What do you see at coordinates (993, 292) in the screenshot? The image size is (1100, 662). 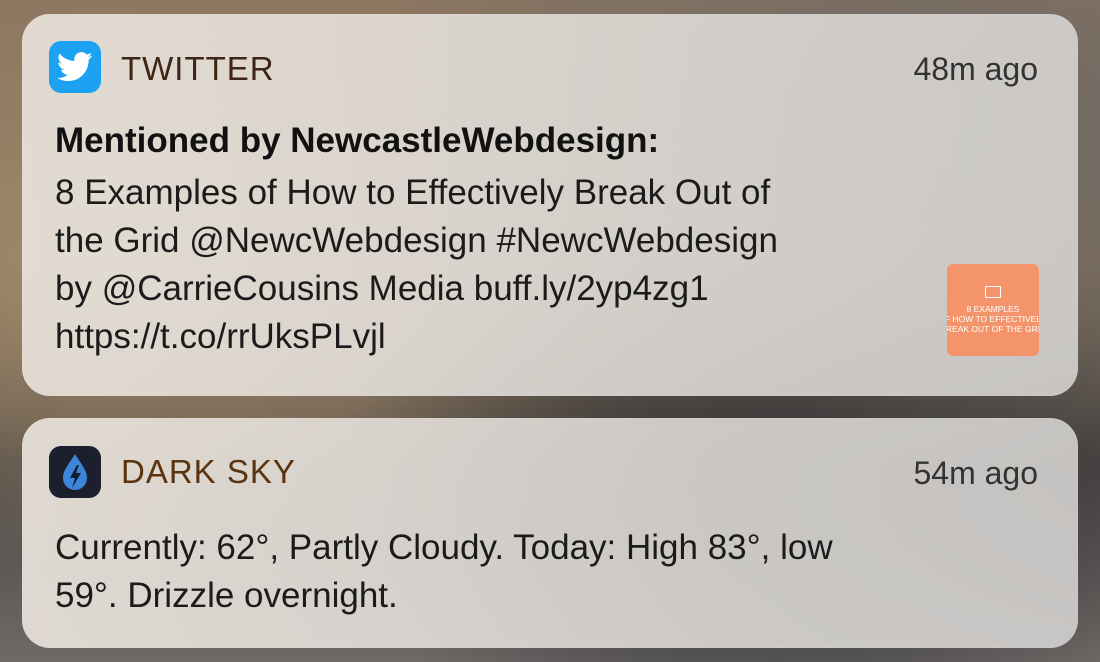 I see `grid-icon` at bounding box center [993, 292].